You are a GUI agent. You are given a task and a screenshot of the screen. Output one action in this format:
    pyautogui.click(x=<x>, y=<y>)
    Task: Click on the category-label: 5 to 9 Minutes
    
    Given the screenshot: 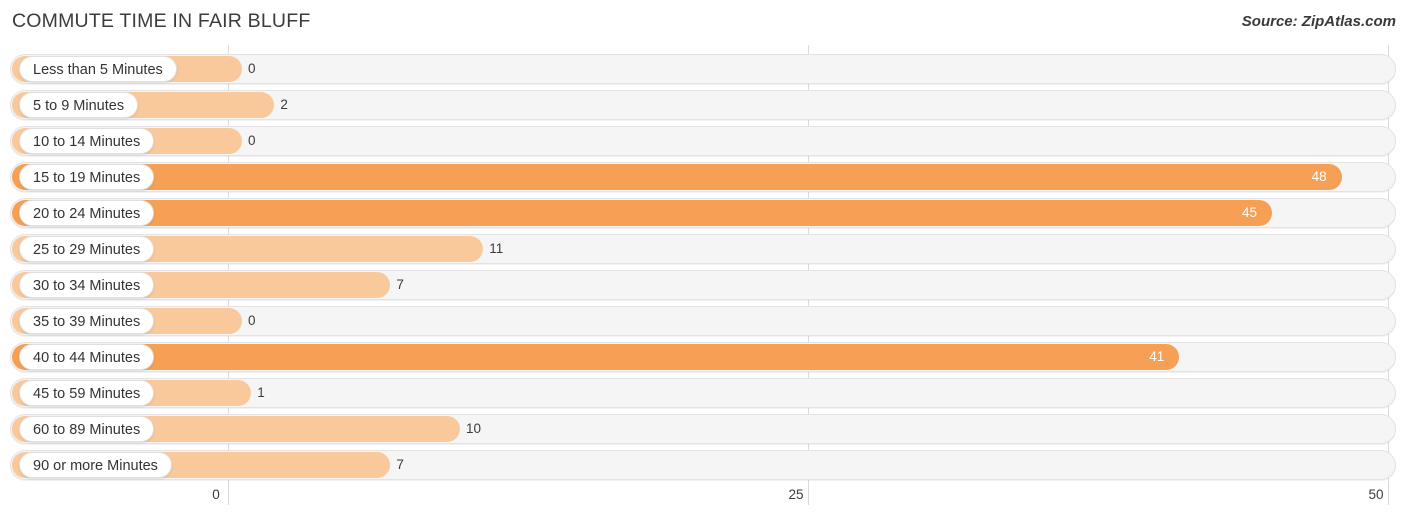 What is the action you would take?
    pyautogui.click(x=79, y=105)
    